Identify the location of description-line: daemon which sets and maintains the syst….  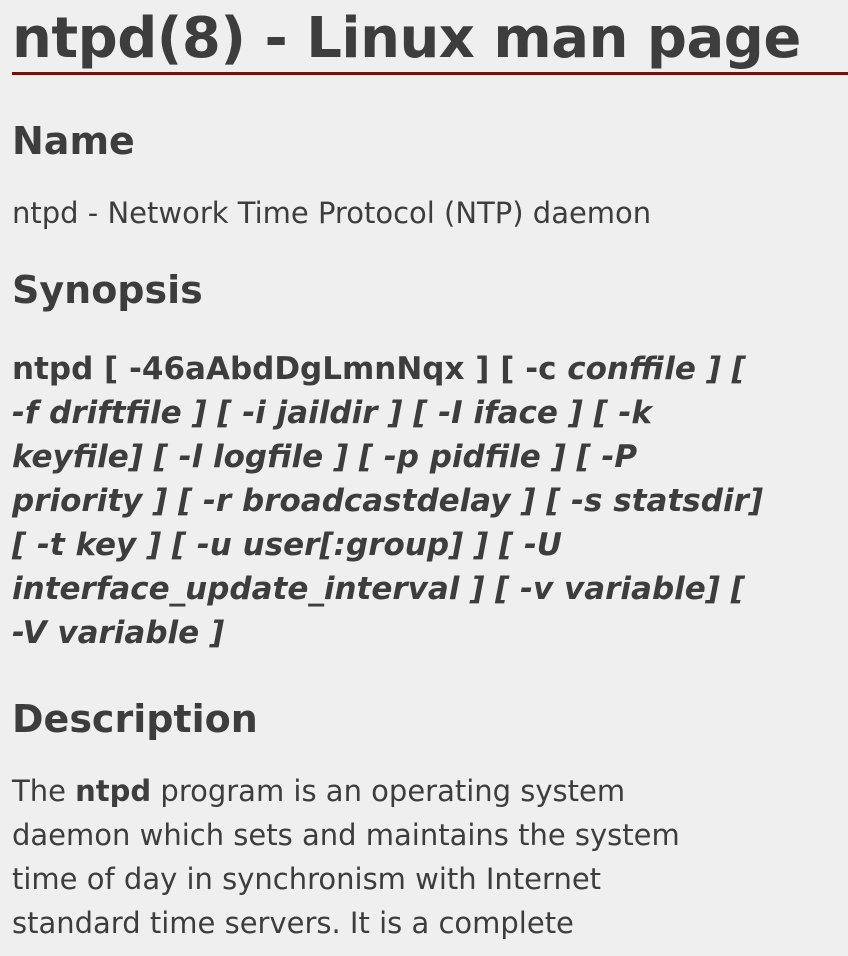
(346, 835).